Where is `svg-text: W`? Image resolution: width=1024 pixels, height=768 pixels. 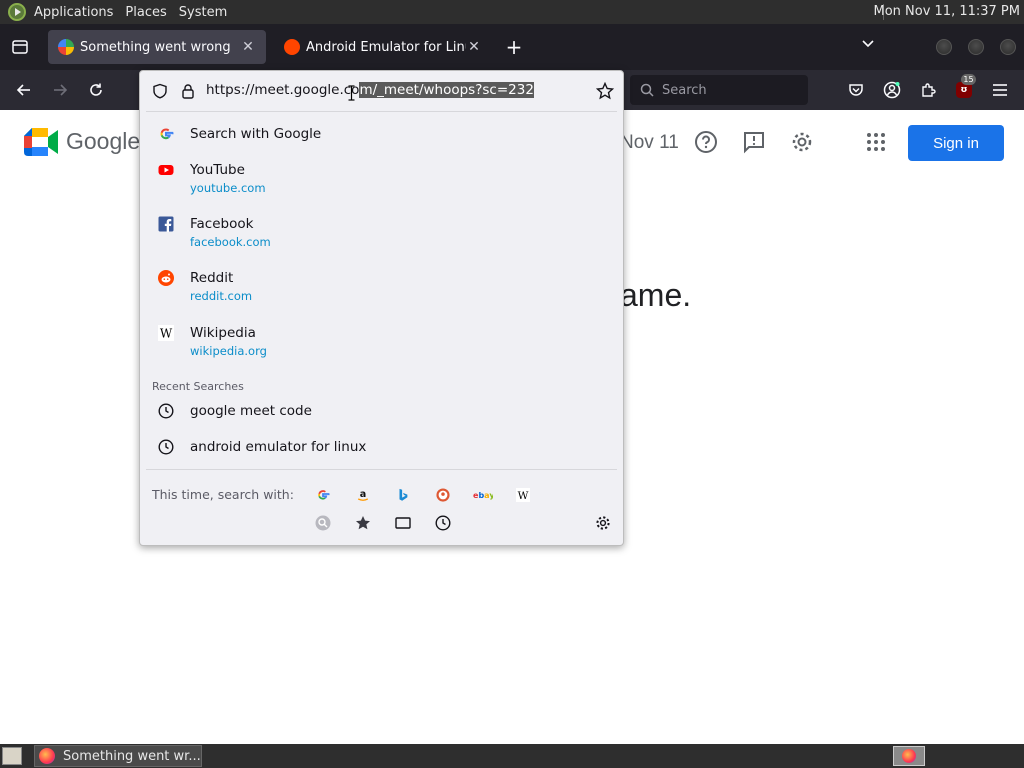 svg-text: W is located at coordinates (523, 496).